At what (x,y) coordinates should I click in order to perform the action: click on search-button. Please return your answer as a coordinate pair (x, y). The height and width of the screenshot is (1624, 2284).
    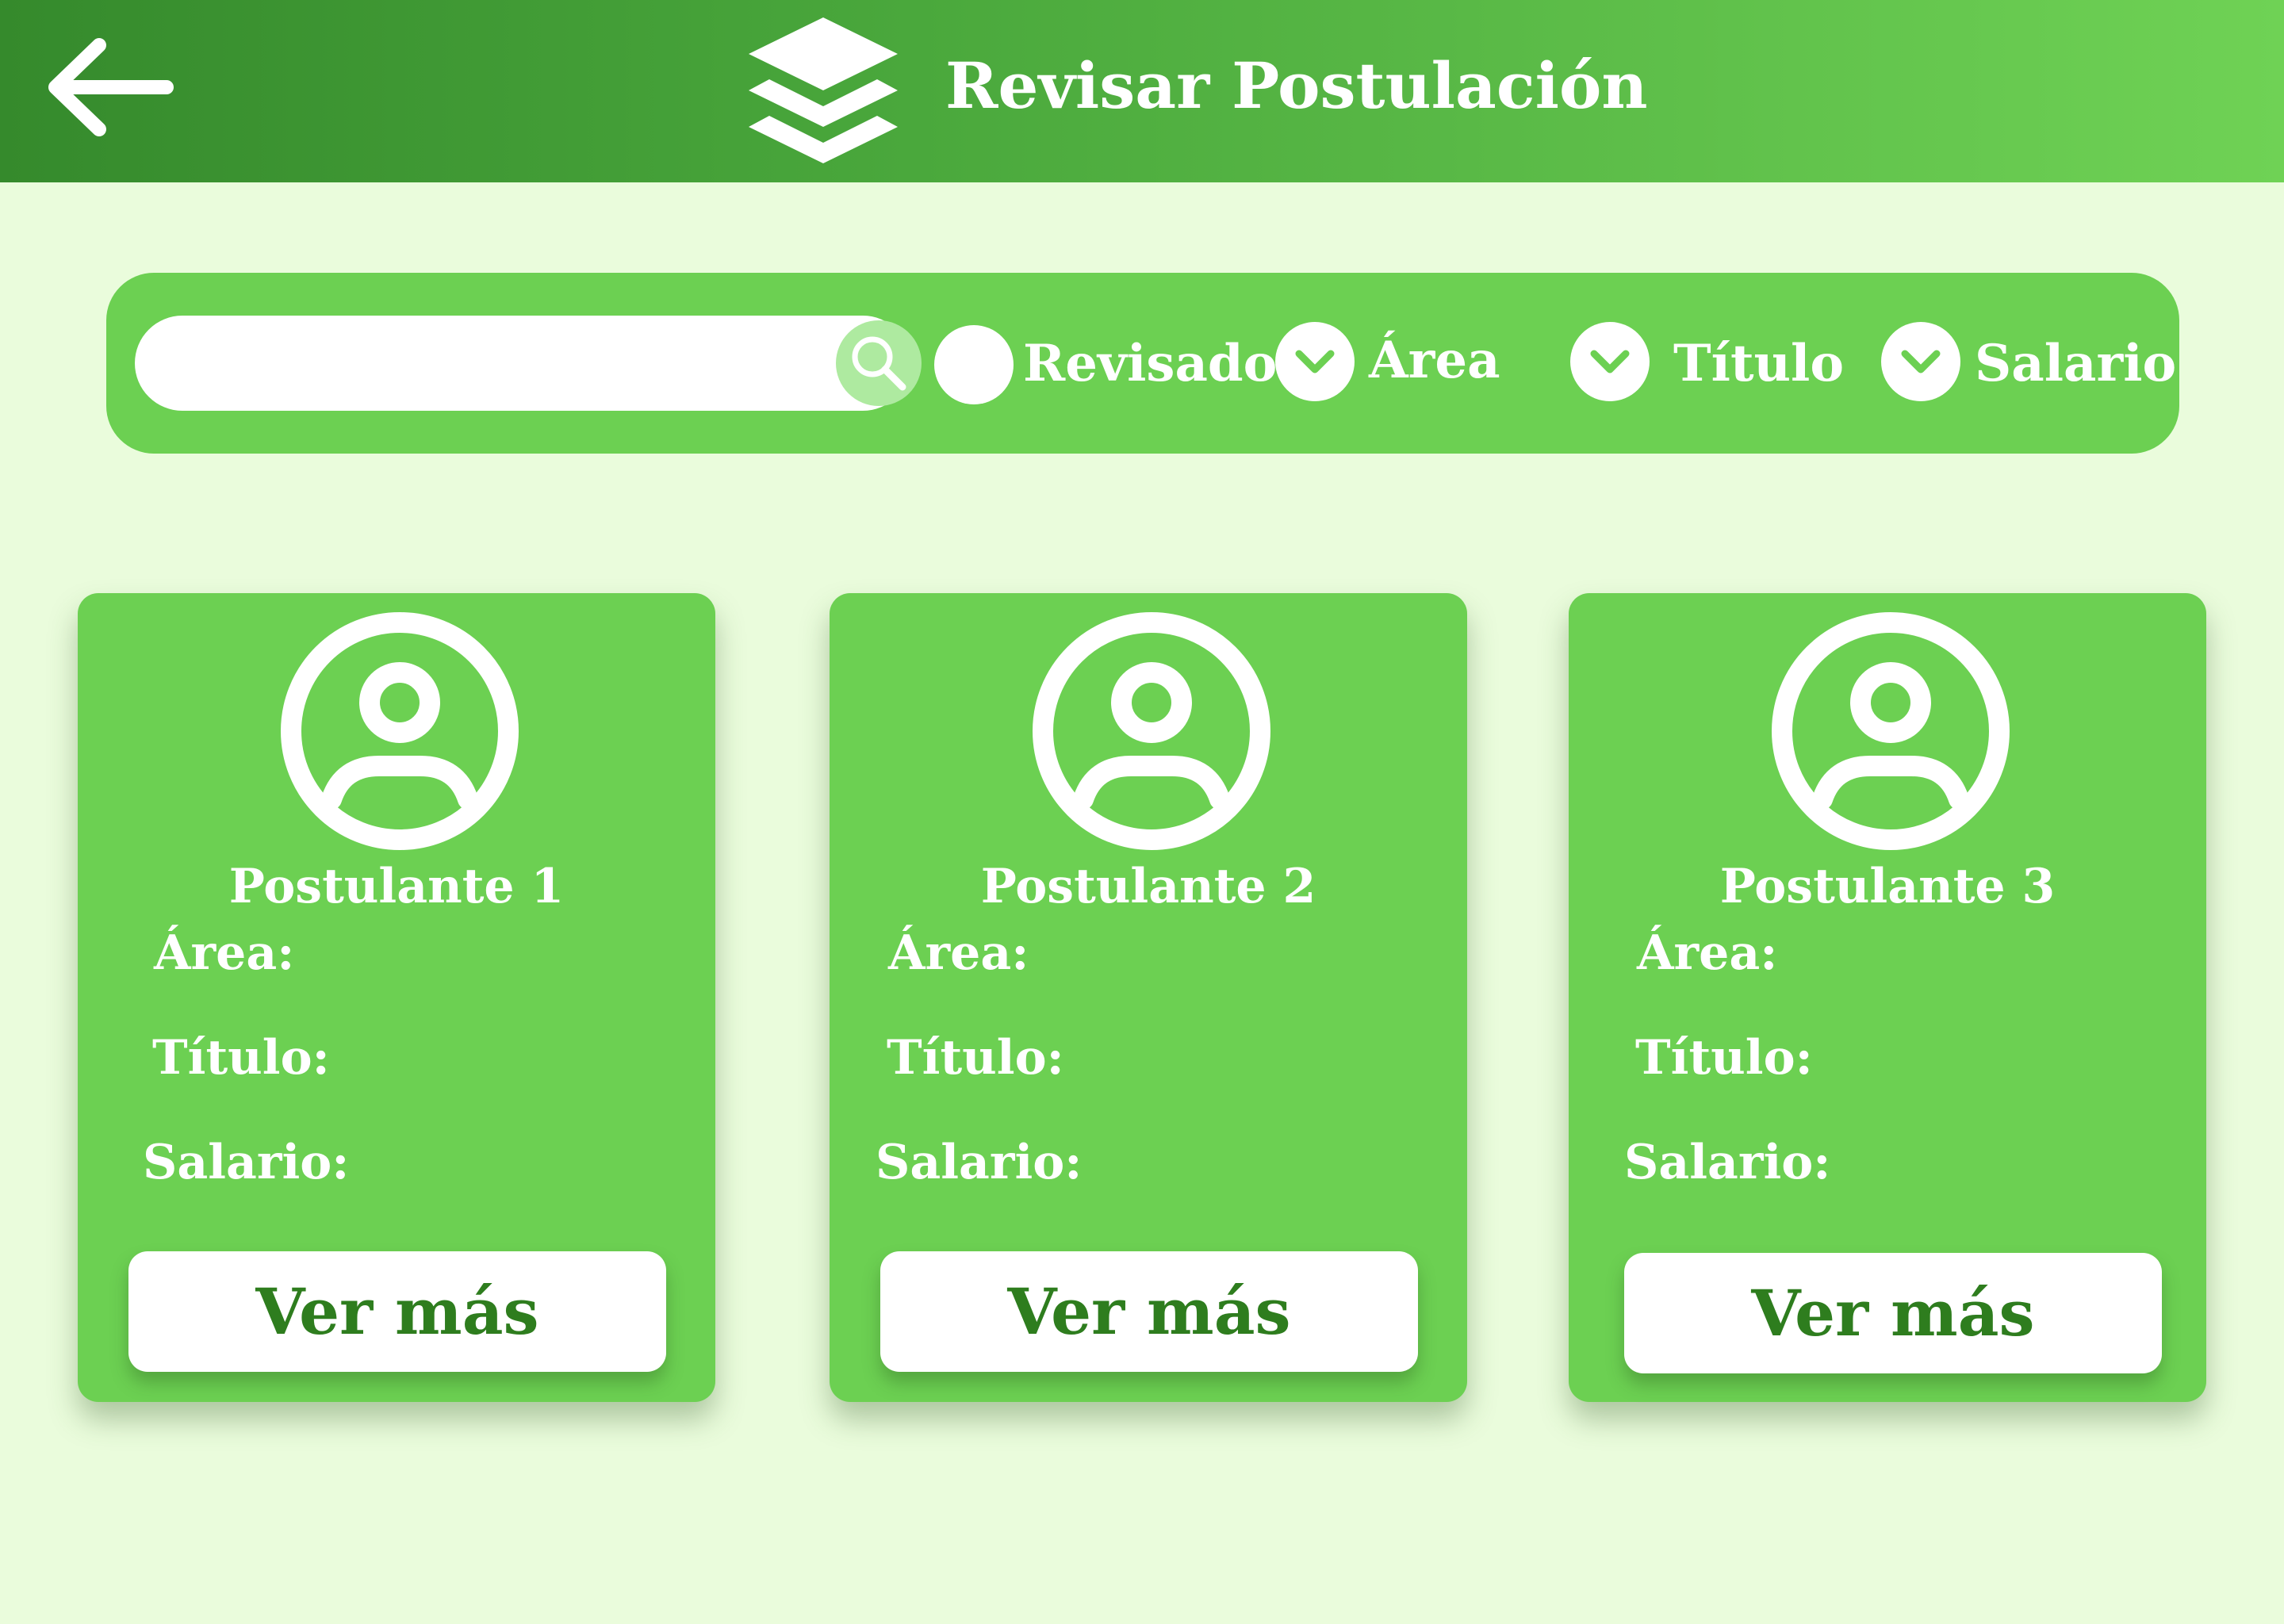
    Looking at the image, I should click on (879, 363).